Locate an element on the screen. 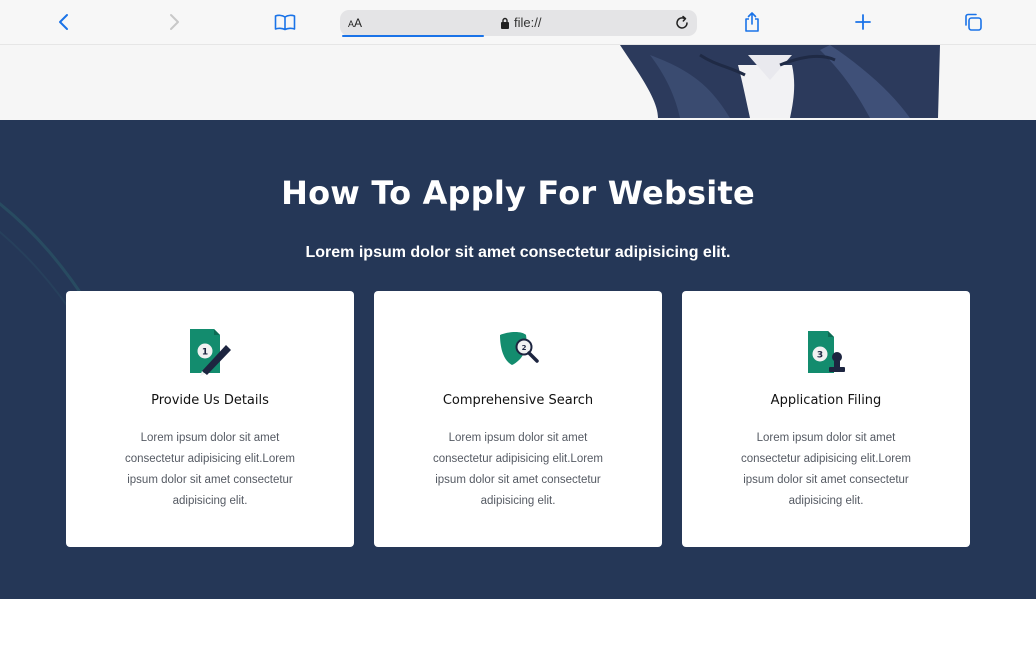 The width and height of the screenshot is (1036, 648). reload-icon is located at coordinates (682, 25).